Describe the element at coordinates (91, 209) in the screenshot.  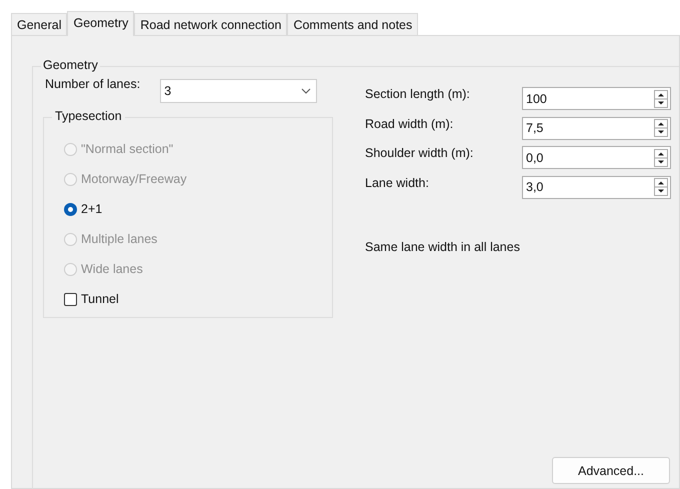
I see `option-label: 2+1` at that location.